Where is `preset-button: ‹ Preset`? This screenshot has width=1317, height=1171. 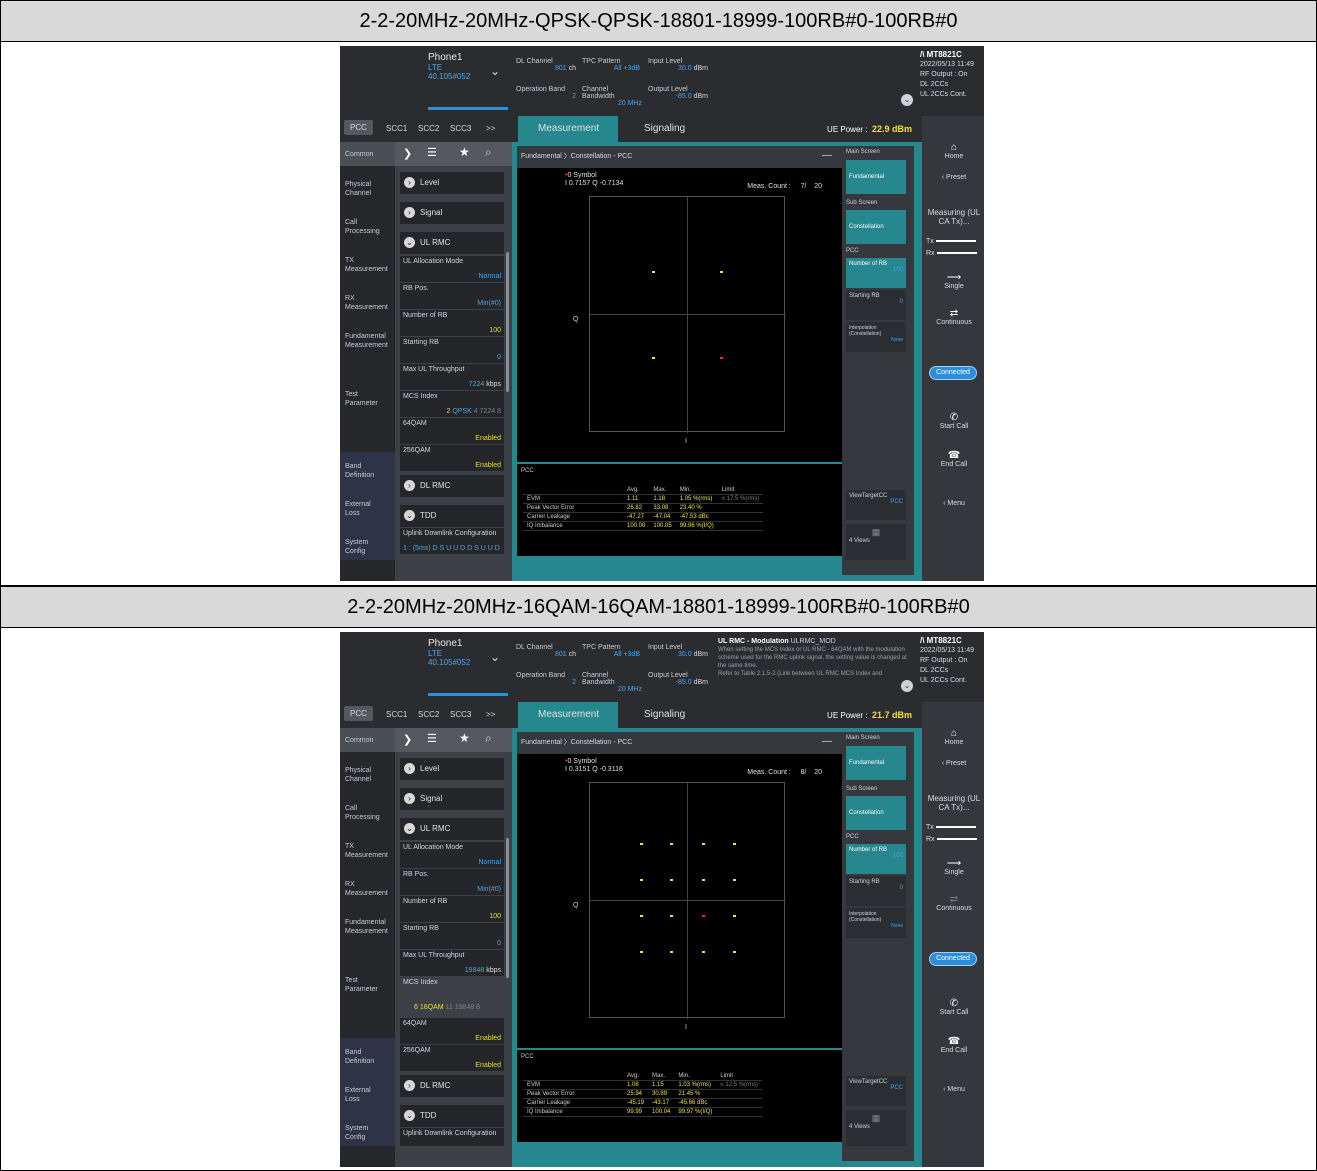
preset-button: ‹ Preset is located at coordinates (954, 763).